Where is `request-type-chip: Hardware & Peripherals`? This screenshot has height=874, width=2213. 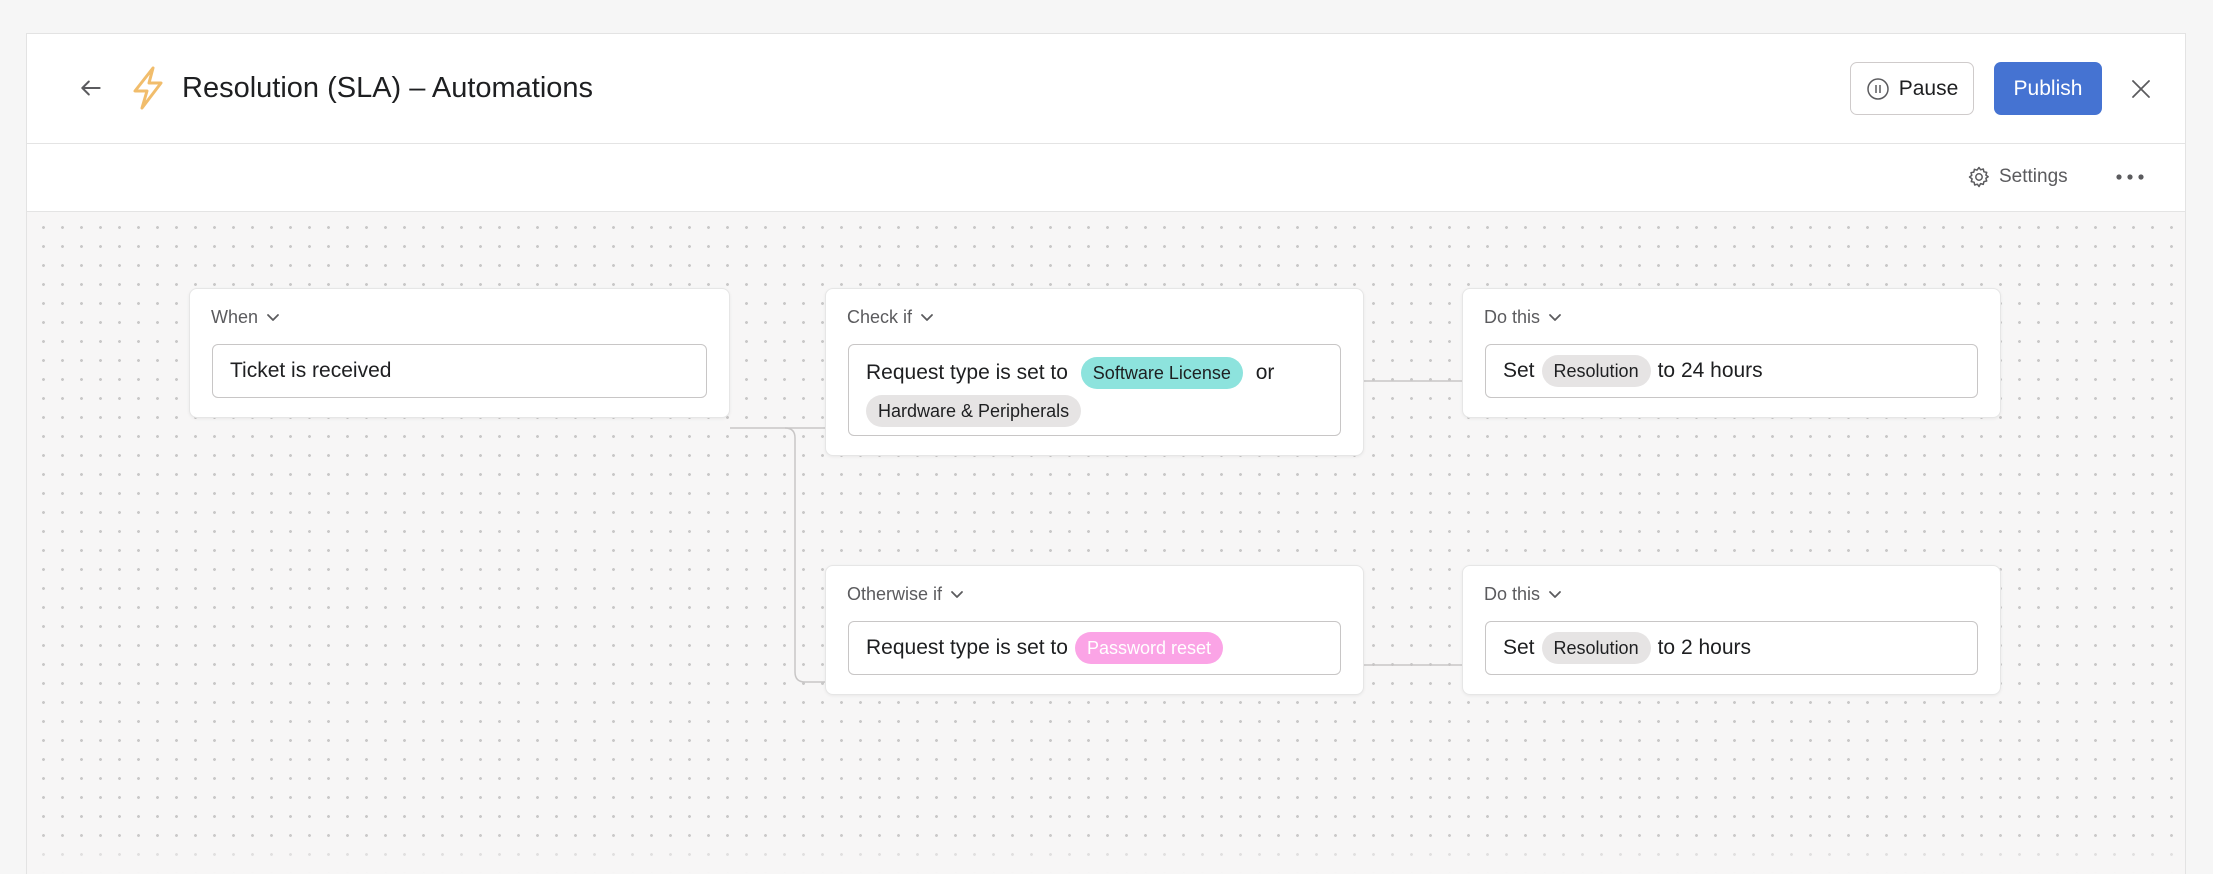
request-type-chip: Hardware & Peripherals is located at coordinates (974, 411).